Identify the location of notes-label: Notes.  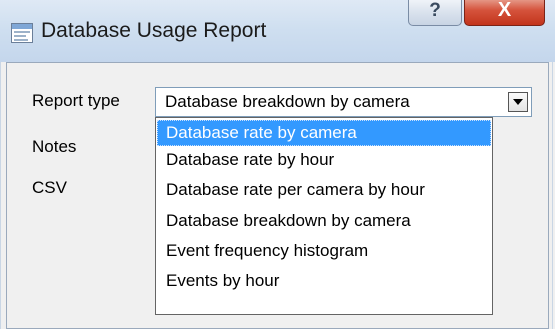
(54, 146).